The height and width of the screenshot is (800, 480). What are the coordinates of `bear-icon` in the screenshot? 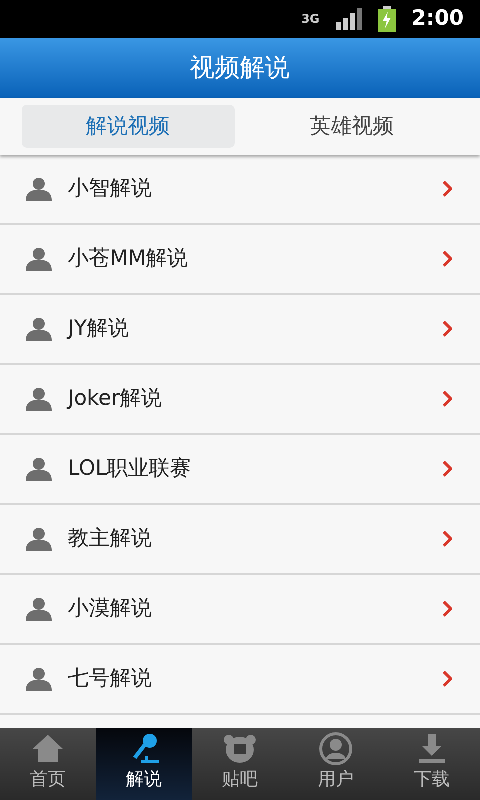 It's located at (240, 749).